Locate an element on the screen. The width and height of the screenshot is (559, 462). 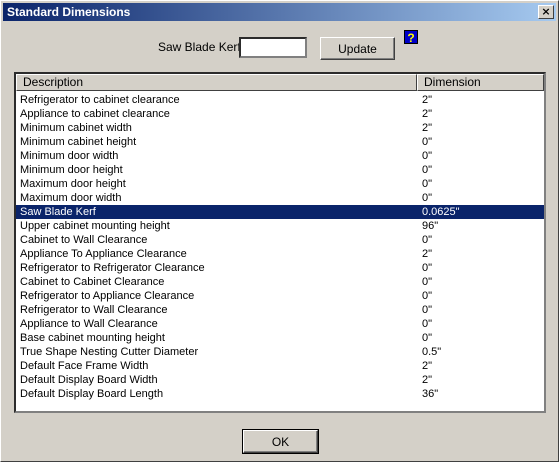
list-header: Description Dimension is located at coordinates (280, 82).